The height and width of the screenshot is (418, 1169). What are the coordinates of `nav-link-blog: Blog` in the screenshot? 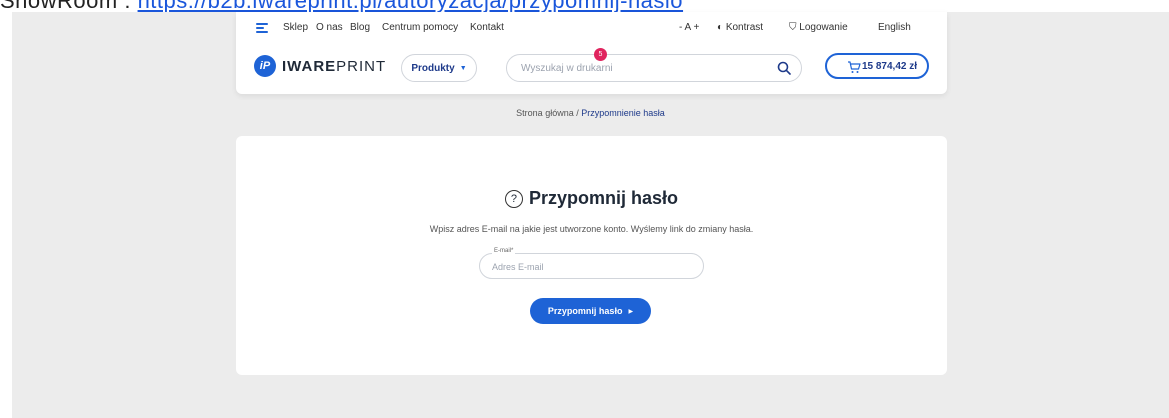 It's located at (360, 27).